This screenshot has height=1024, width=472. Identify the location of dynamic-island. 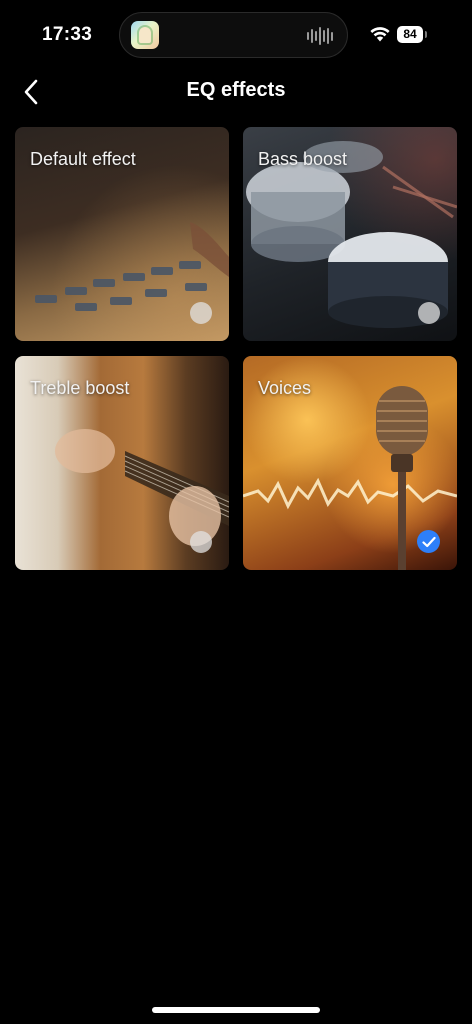
(233, 35).